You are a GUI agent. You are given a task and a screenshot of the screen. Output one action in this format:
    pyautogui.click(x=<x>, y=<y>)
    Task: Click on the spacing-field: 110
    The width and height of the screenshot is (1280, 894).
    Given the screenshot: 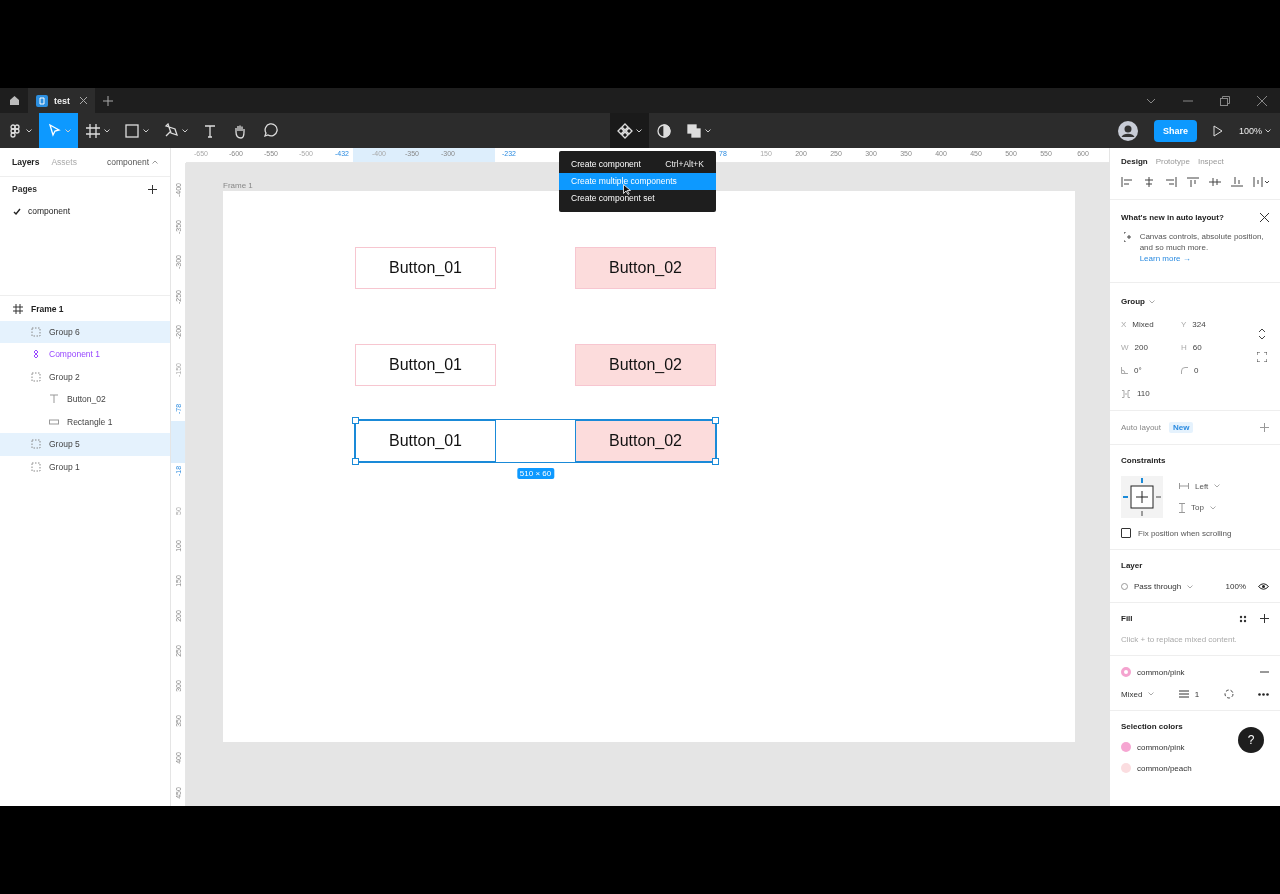 What is the action you would take?
    pyautogui.click(x=1195, y=394)
    